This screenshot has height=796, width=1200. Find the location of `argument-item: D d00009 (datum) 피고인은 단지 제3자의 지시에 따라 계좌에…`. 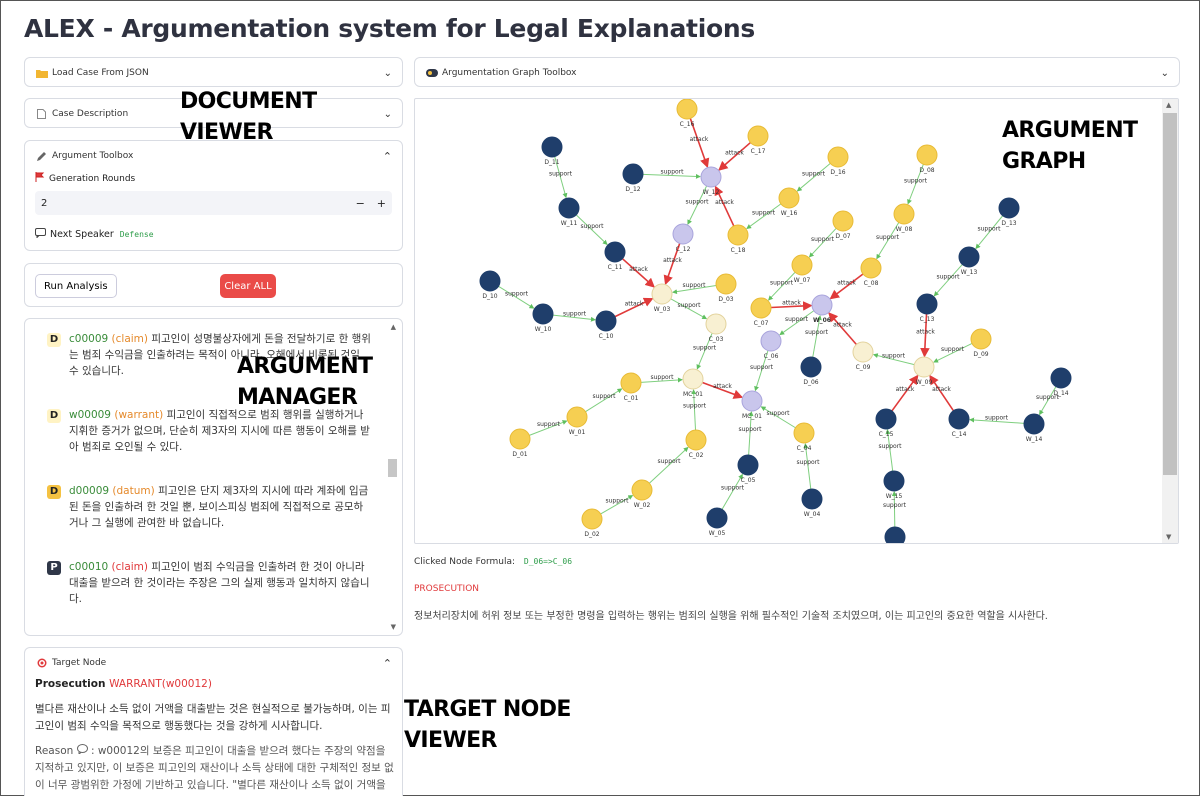

argument-item: D d00009 (datum) 피고인은 단지 제3자의 지시에 따라 계좌에… is located at coordinates (209, 507).